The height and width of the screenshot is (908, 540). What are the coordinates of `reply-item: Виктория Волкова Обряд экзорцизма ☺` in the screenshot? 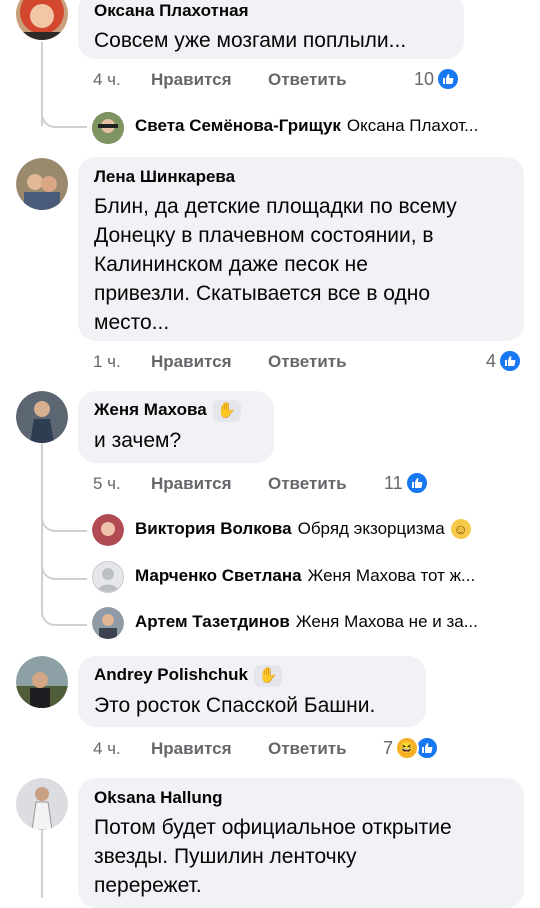 It's located at (332, 529).